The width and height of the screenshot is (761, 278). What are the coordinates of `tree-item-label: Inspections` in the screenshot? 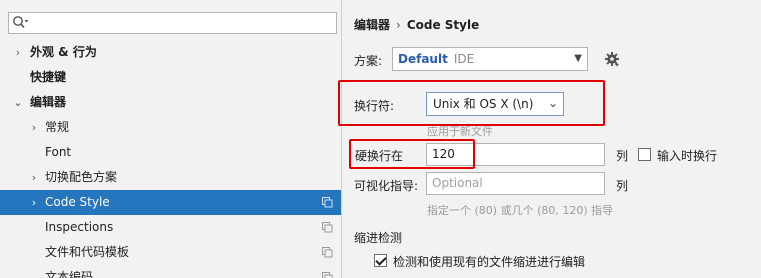 It's located at (79, 227).